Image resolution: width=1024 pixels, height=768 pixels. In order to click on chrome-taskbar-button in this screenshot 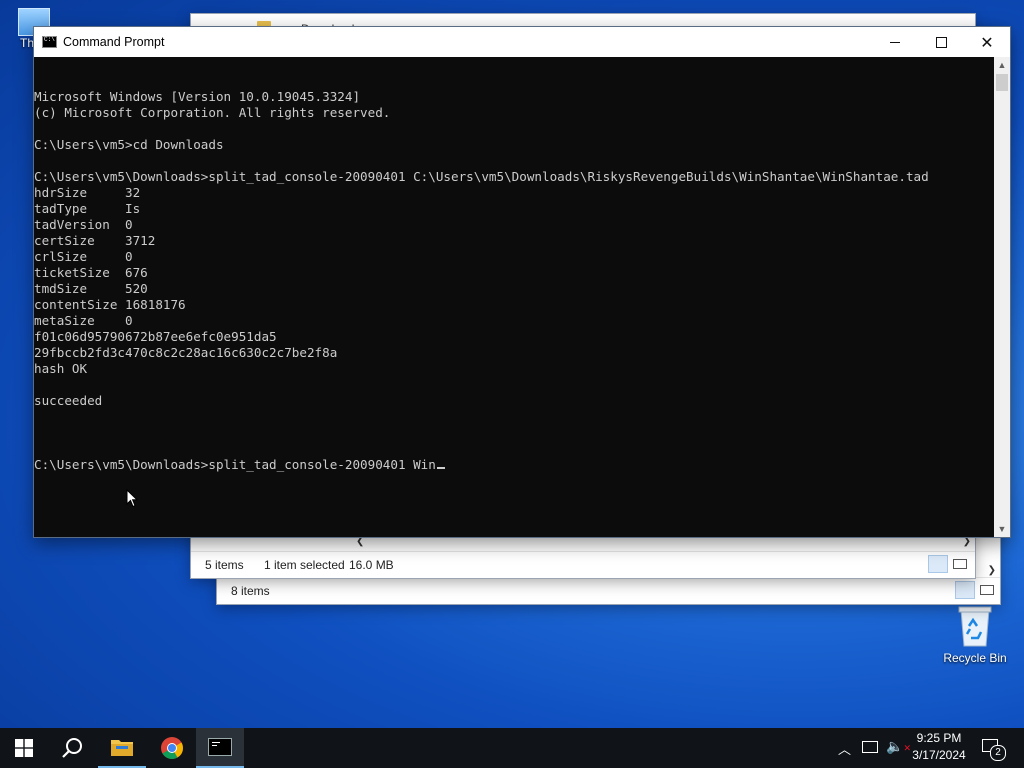, I will do `click(172, 748)`.